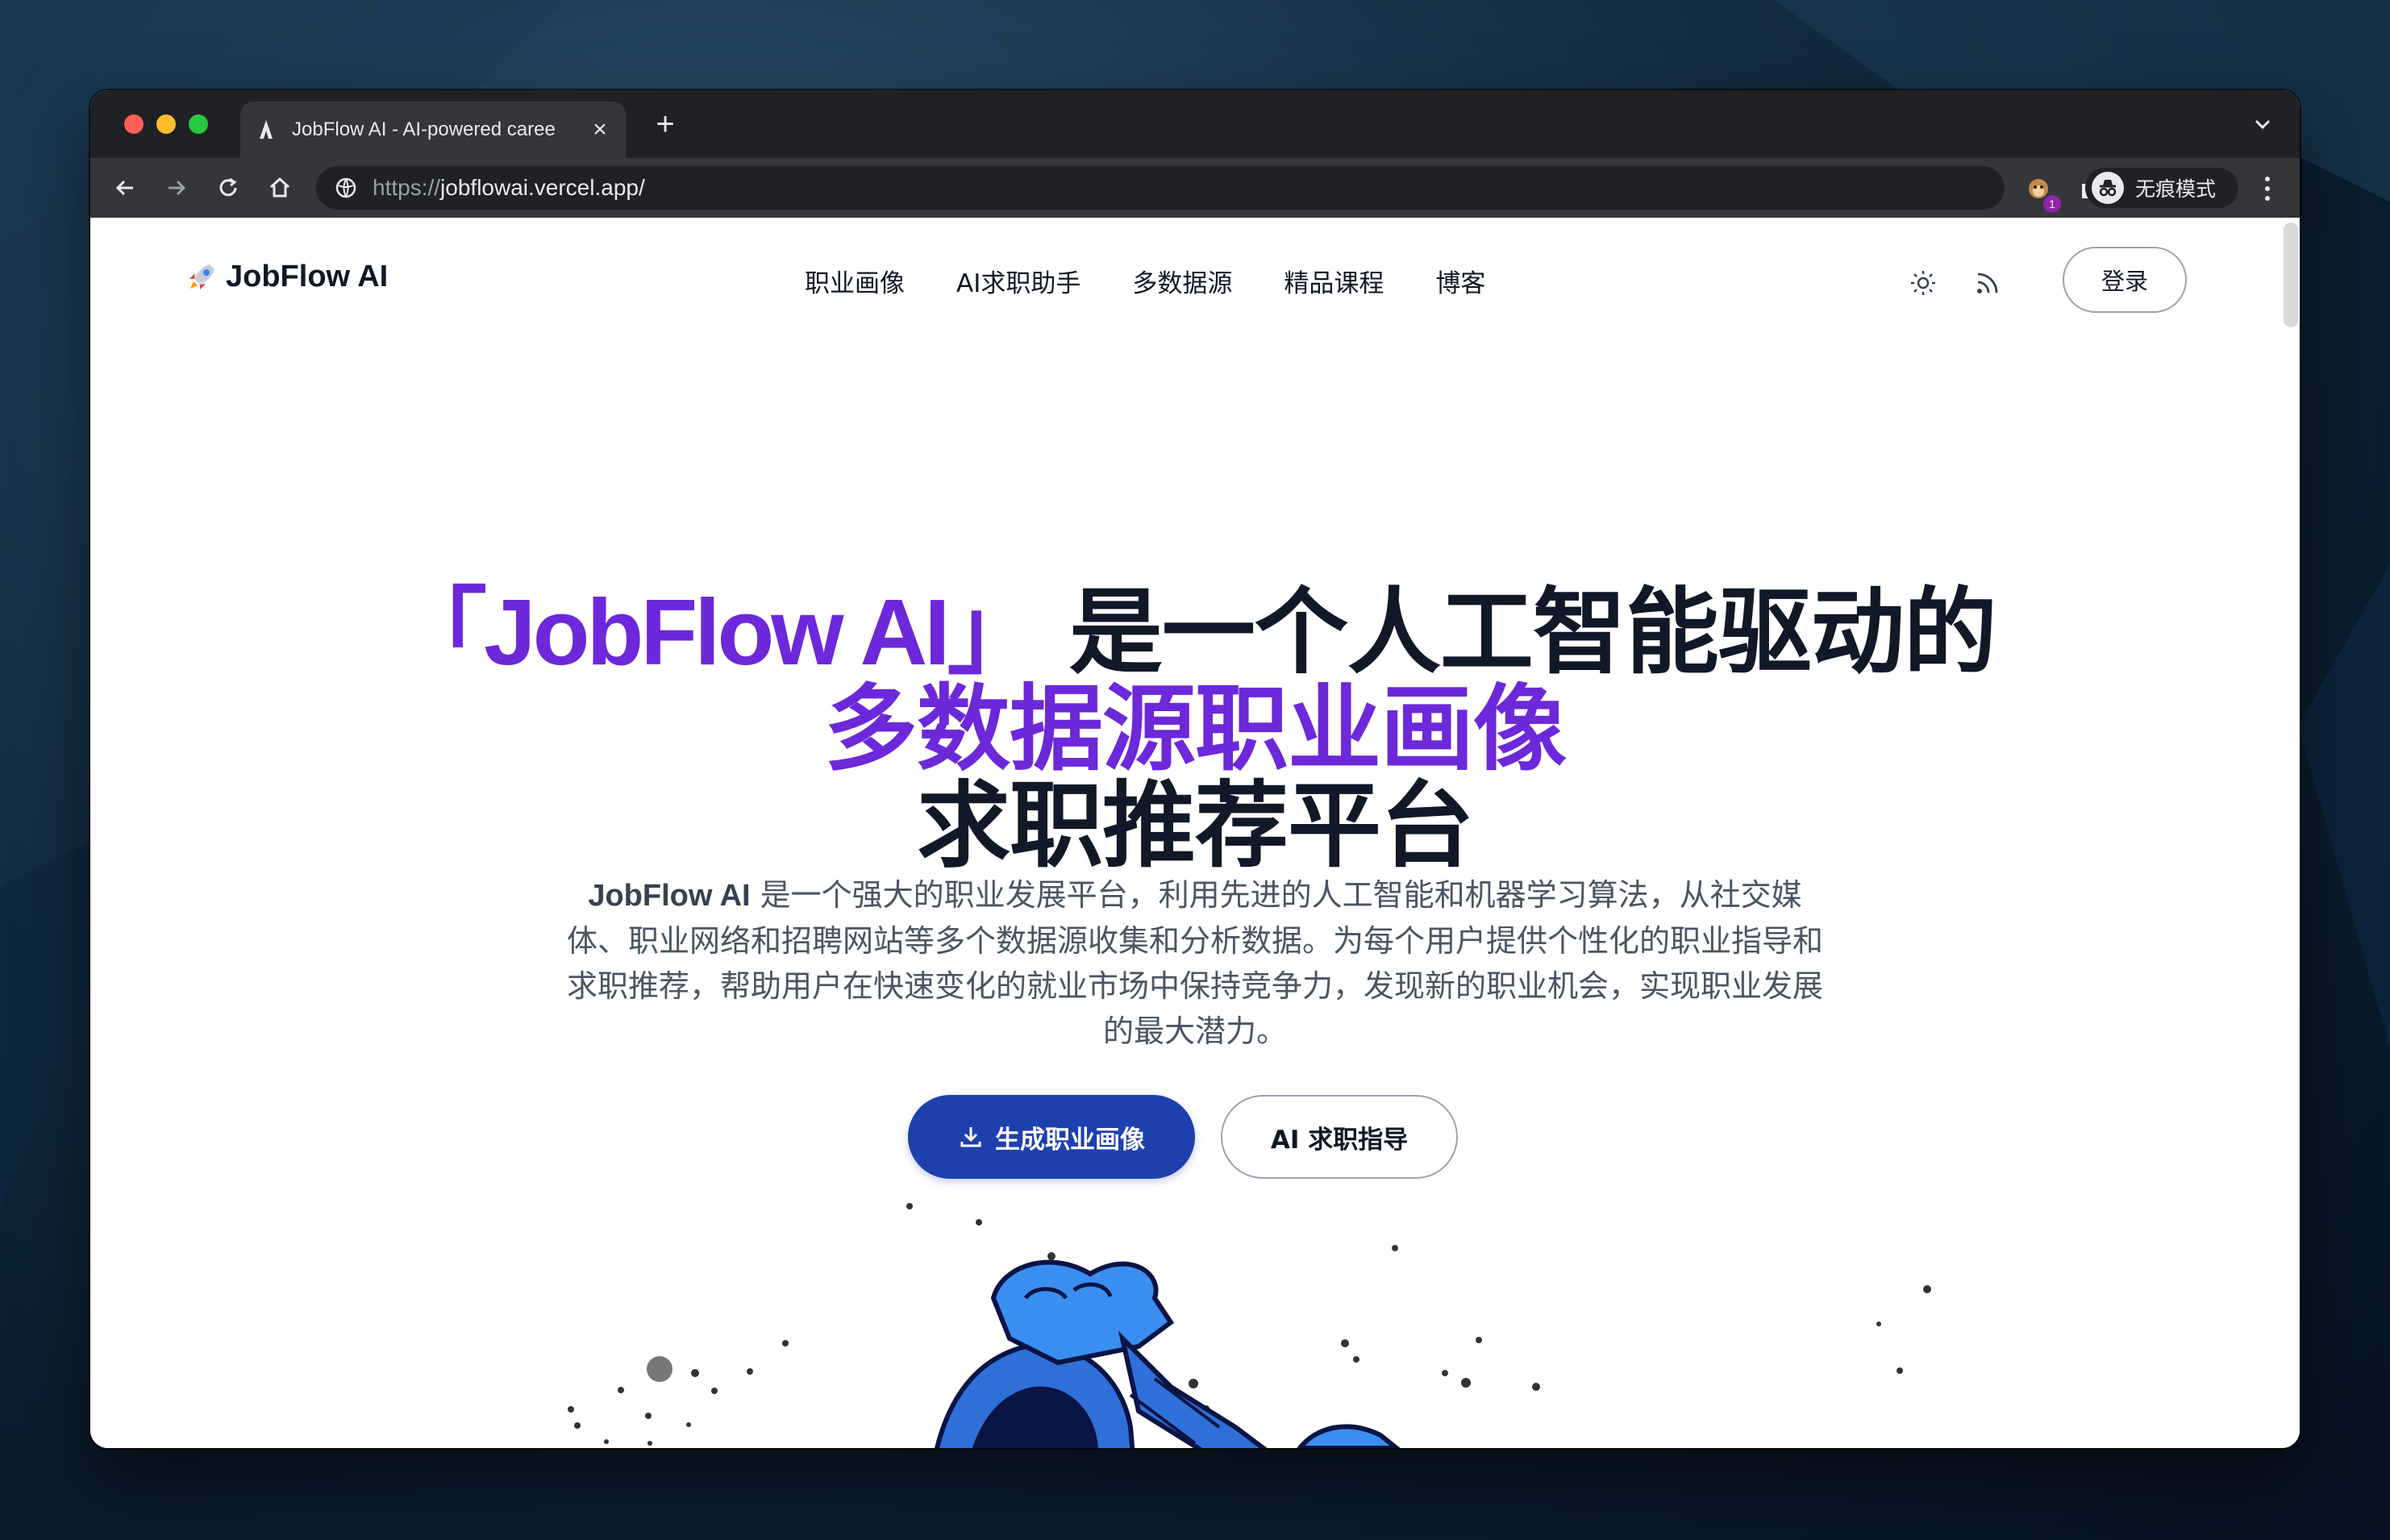 The width and height of the screenshot is (2390, 1540). What do you see at coordinates (2052, 204) in the screenshot?
I see `extension-badge: 1` at bounding box center [2052, 204].